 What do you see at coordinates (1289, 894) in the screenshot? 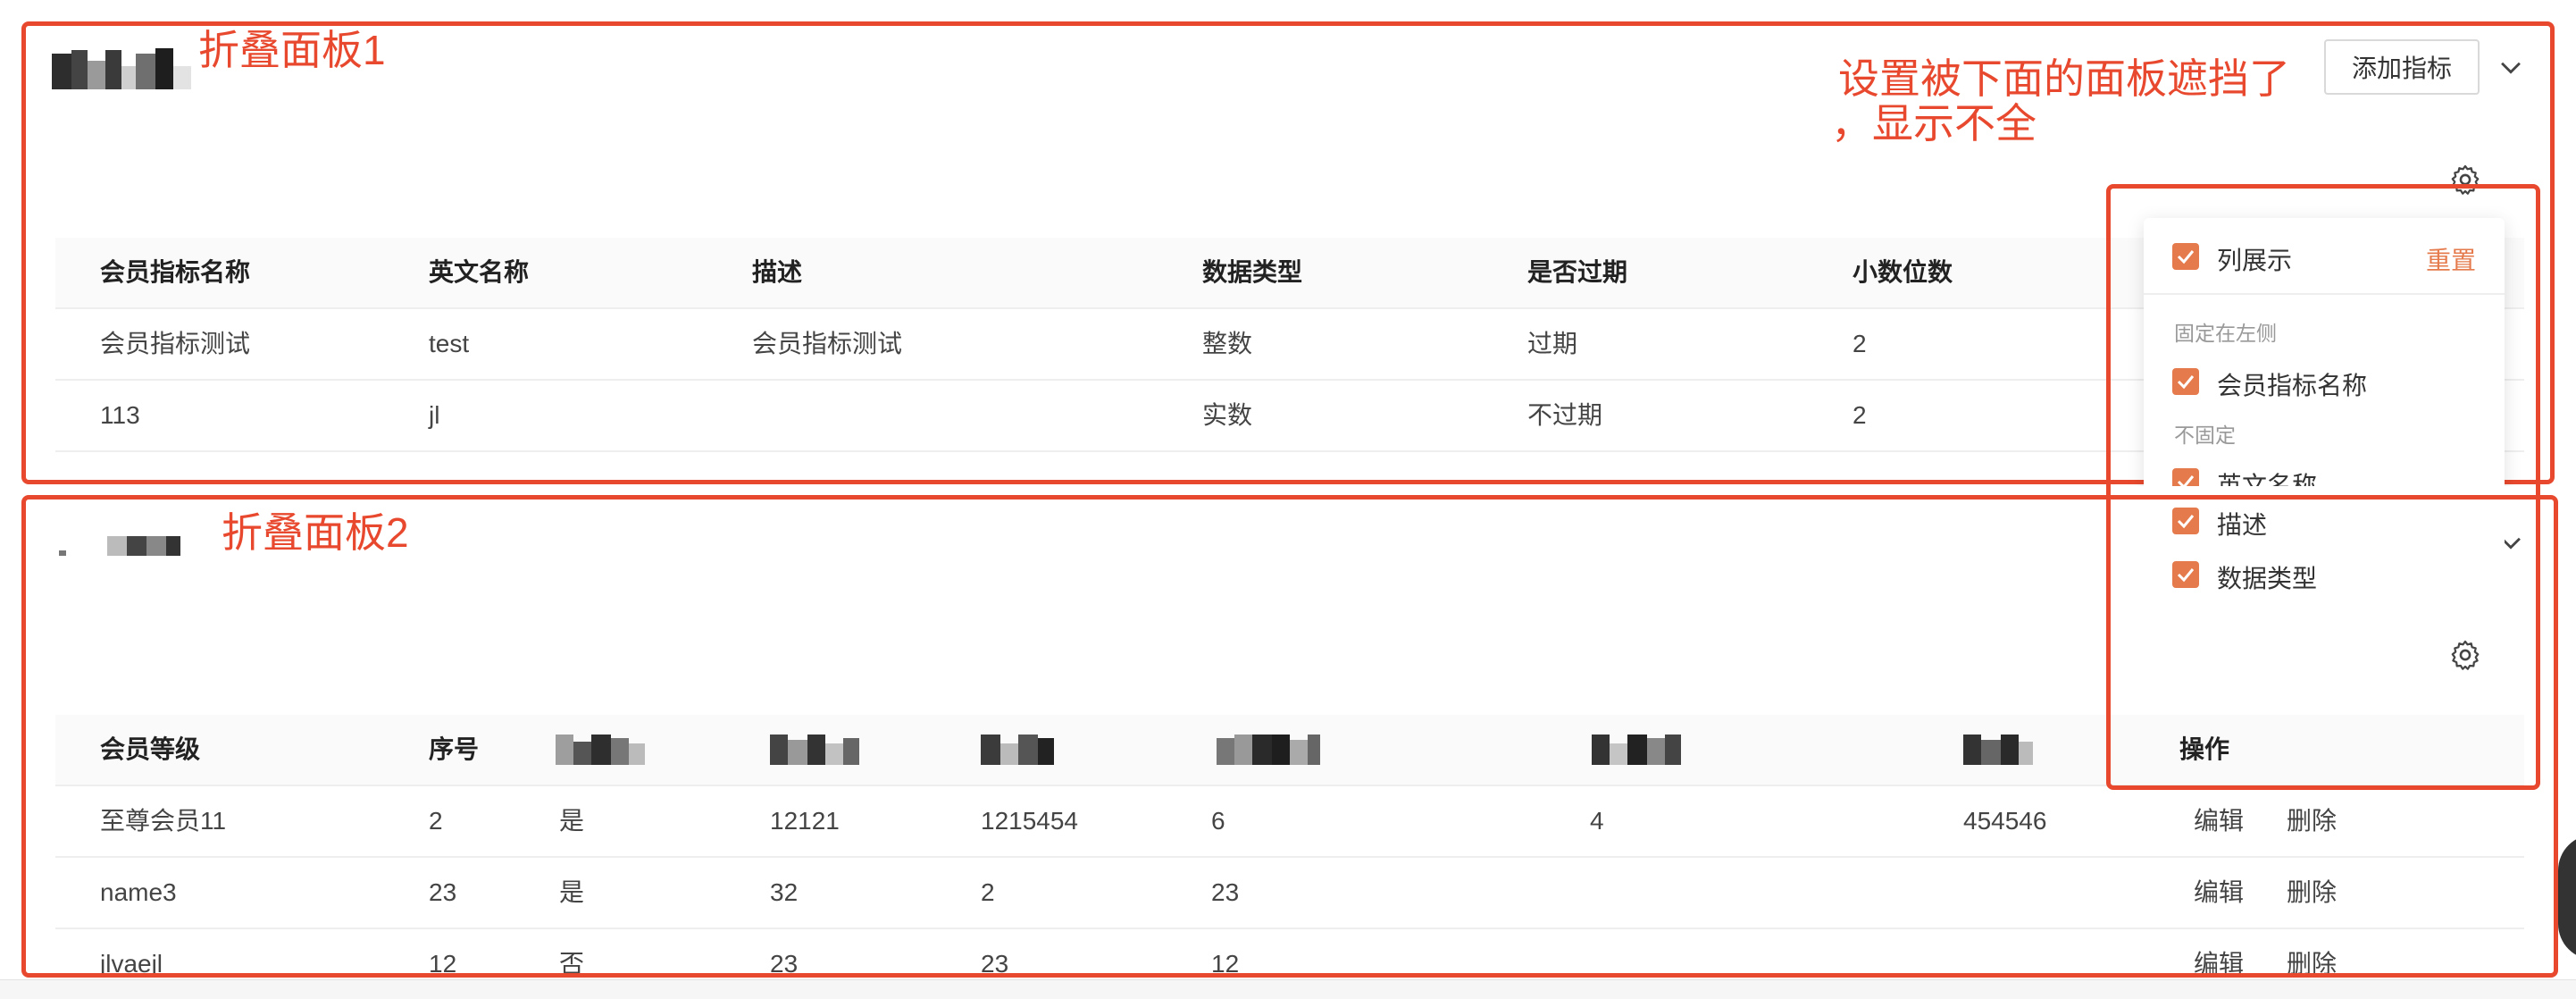
I see `table-row: name3 23 是 32 2 23 编辑 删除` at bounding box center [1289, 894].